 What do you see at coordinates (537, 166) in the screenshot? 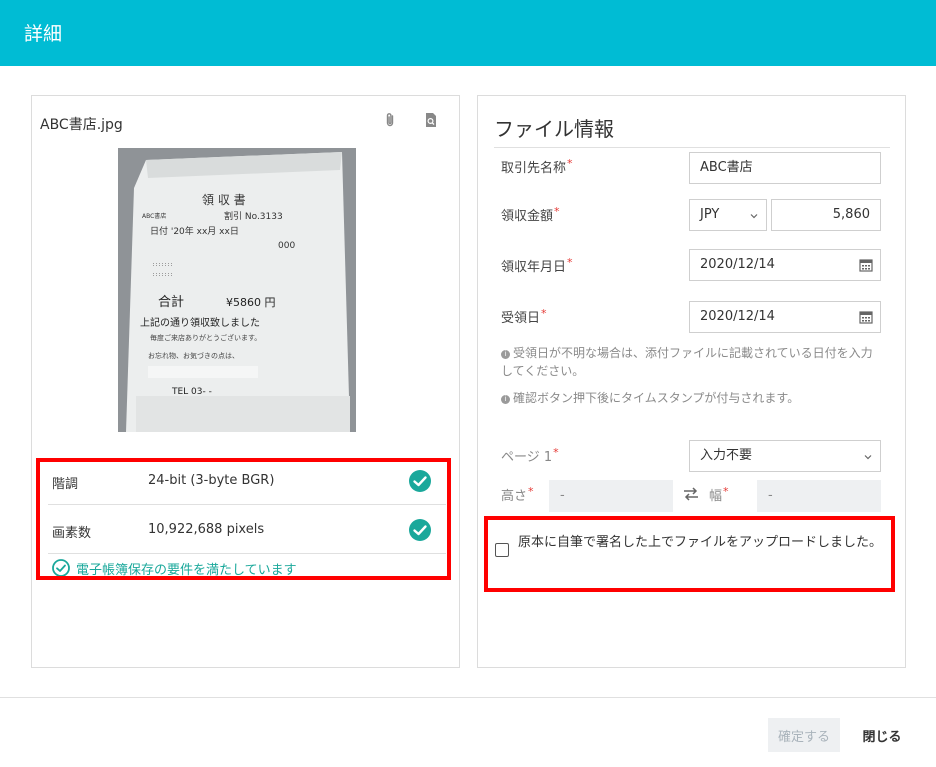
I see `partner-label: 取引先名称*` at bounding box center [537, 166].